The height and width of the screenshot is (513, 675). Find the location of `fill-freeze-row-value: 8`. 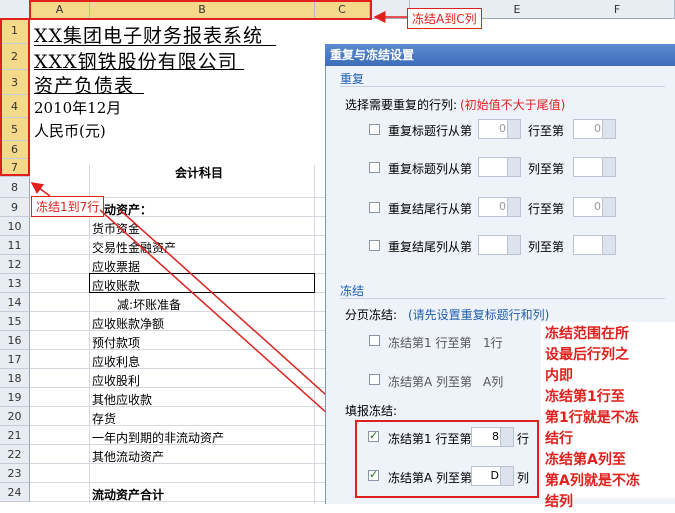

fill-freeze-row-value: 8 is located at coordinates (495, 436).